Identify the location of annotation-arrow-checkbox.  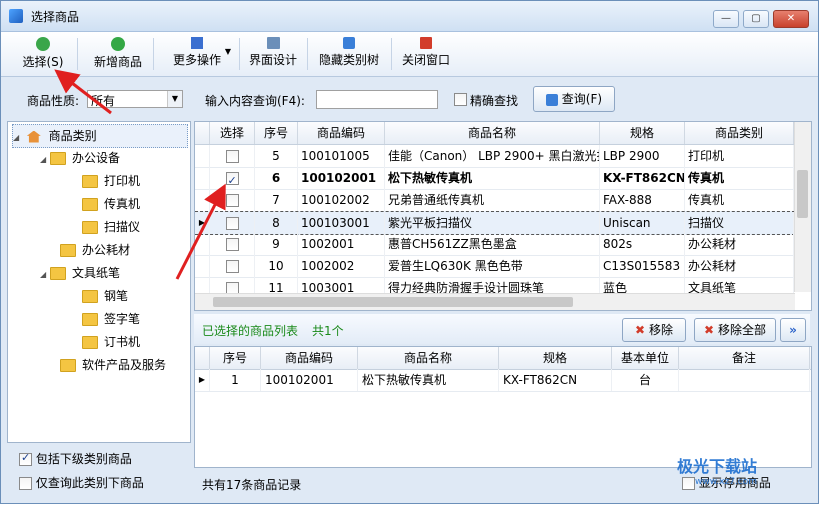
(200, 231).